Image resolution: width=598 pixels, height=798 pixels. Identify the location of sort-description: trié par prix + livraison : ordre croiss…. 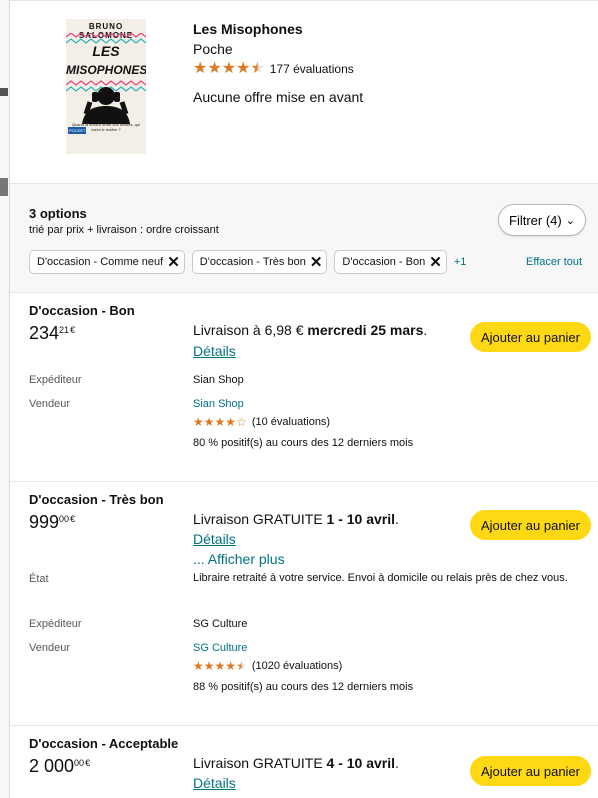
(124, 230).